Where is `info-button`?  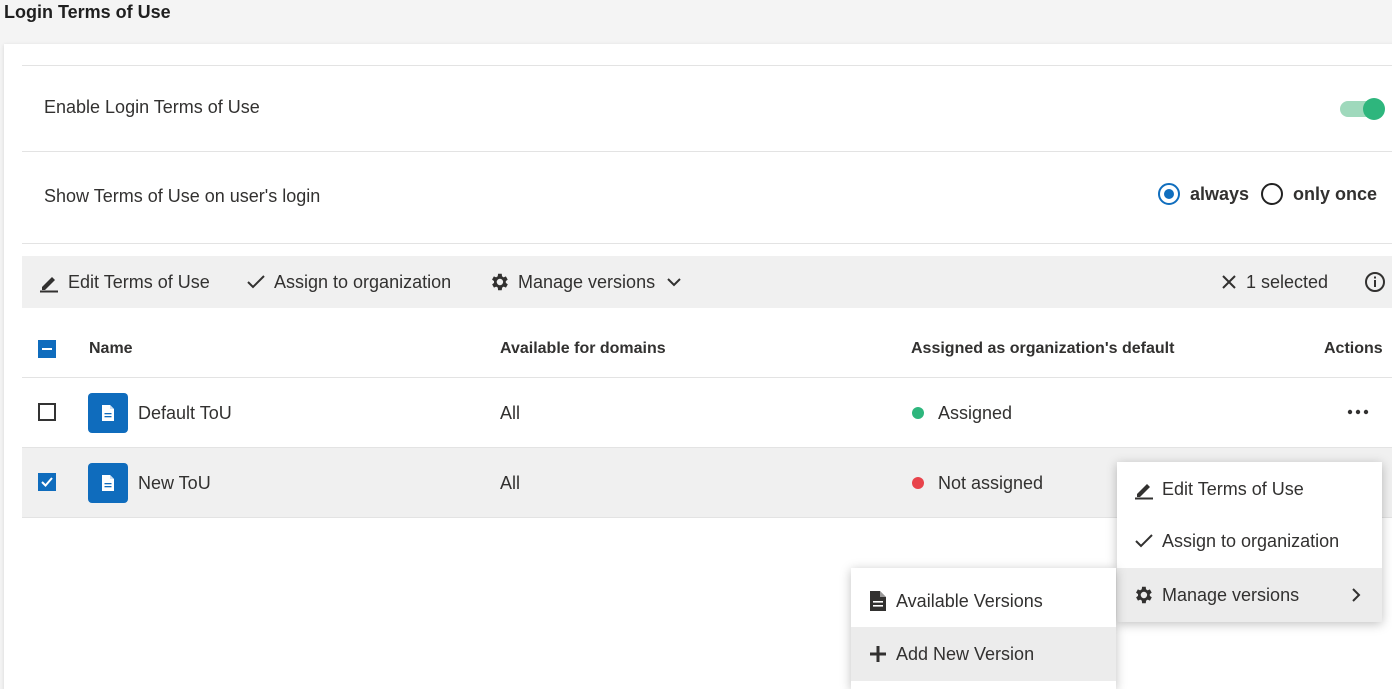 info-button is located at coordinates (1378, 282).